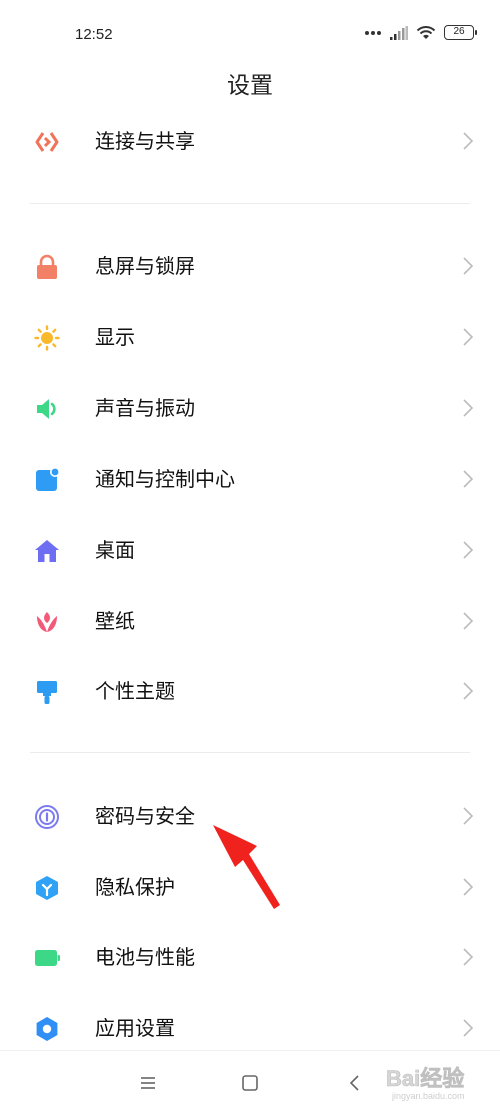  What do you see at coordinates (460, 32) in the screenshot?
I see `battery-indicator: 26` at bounding box center [460, 32].